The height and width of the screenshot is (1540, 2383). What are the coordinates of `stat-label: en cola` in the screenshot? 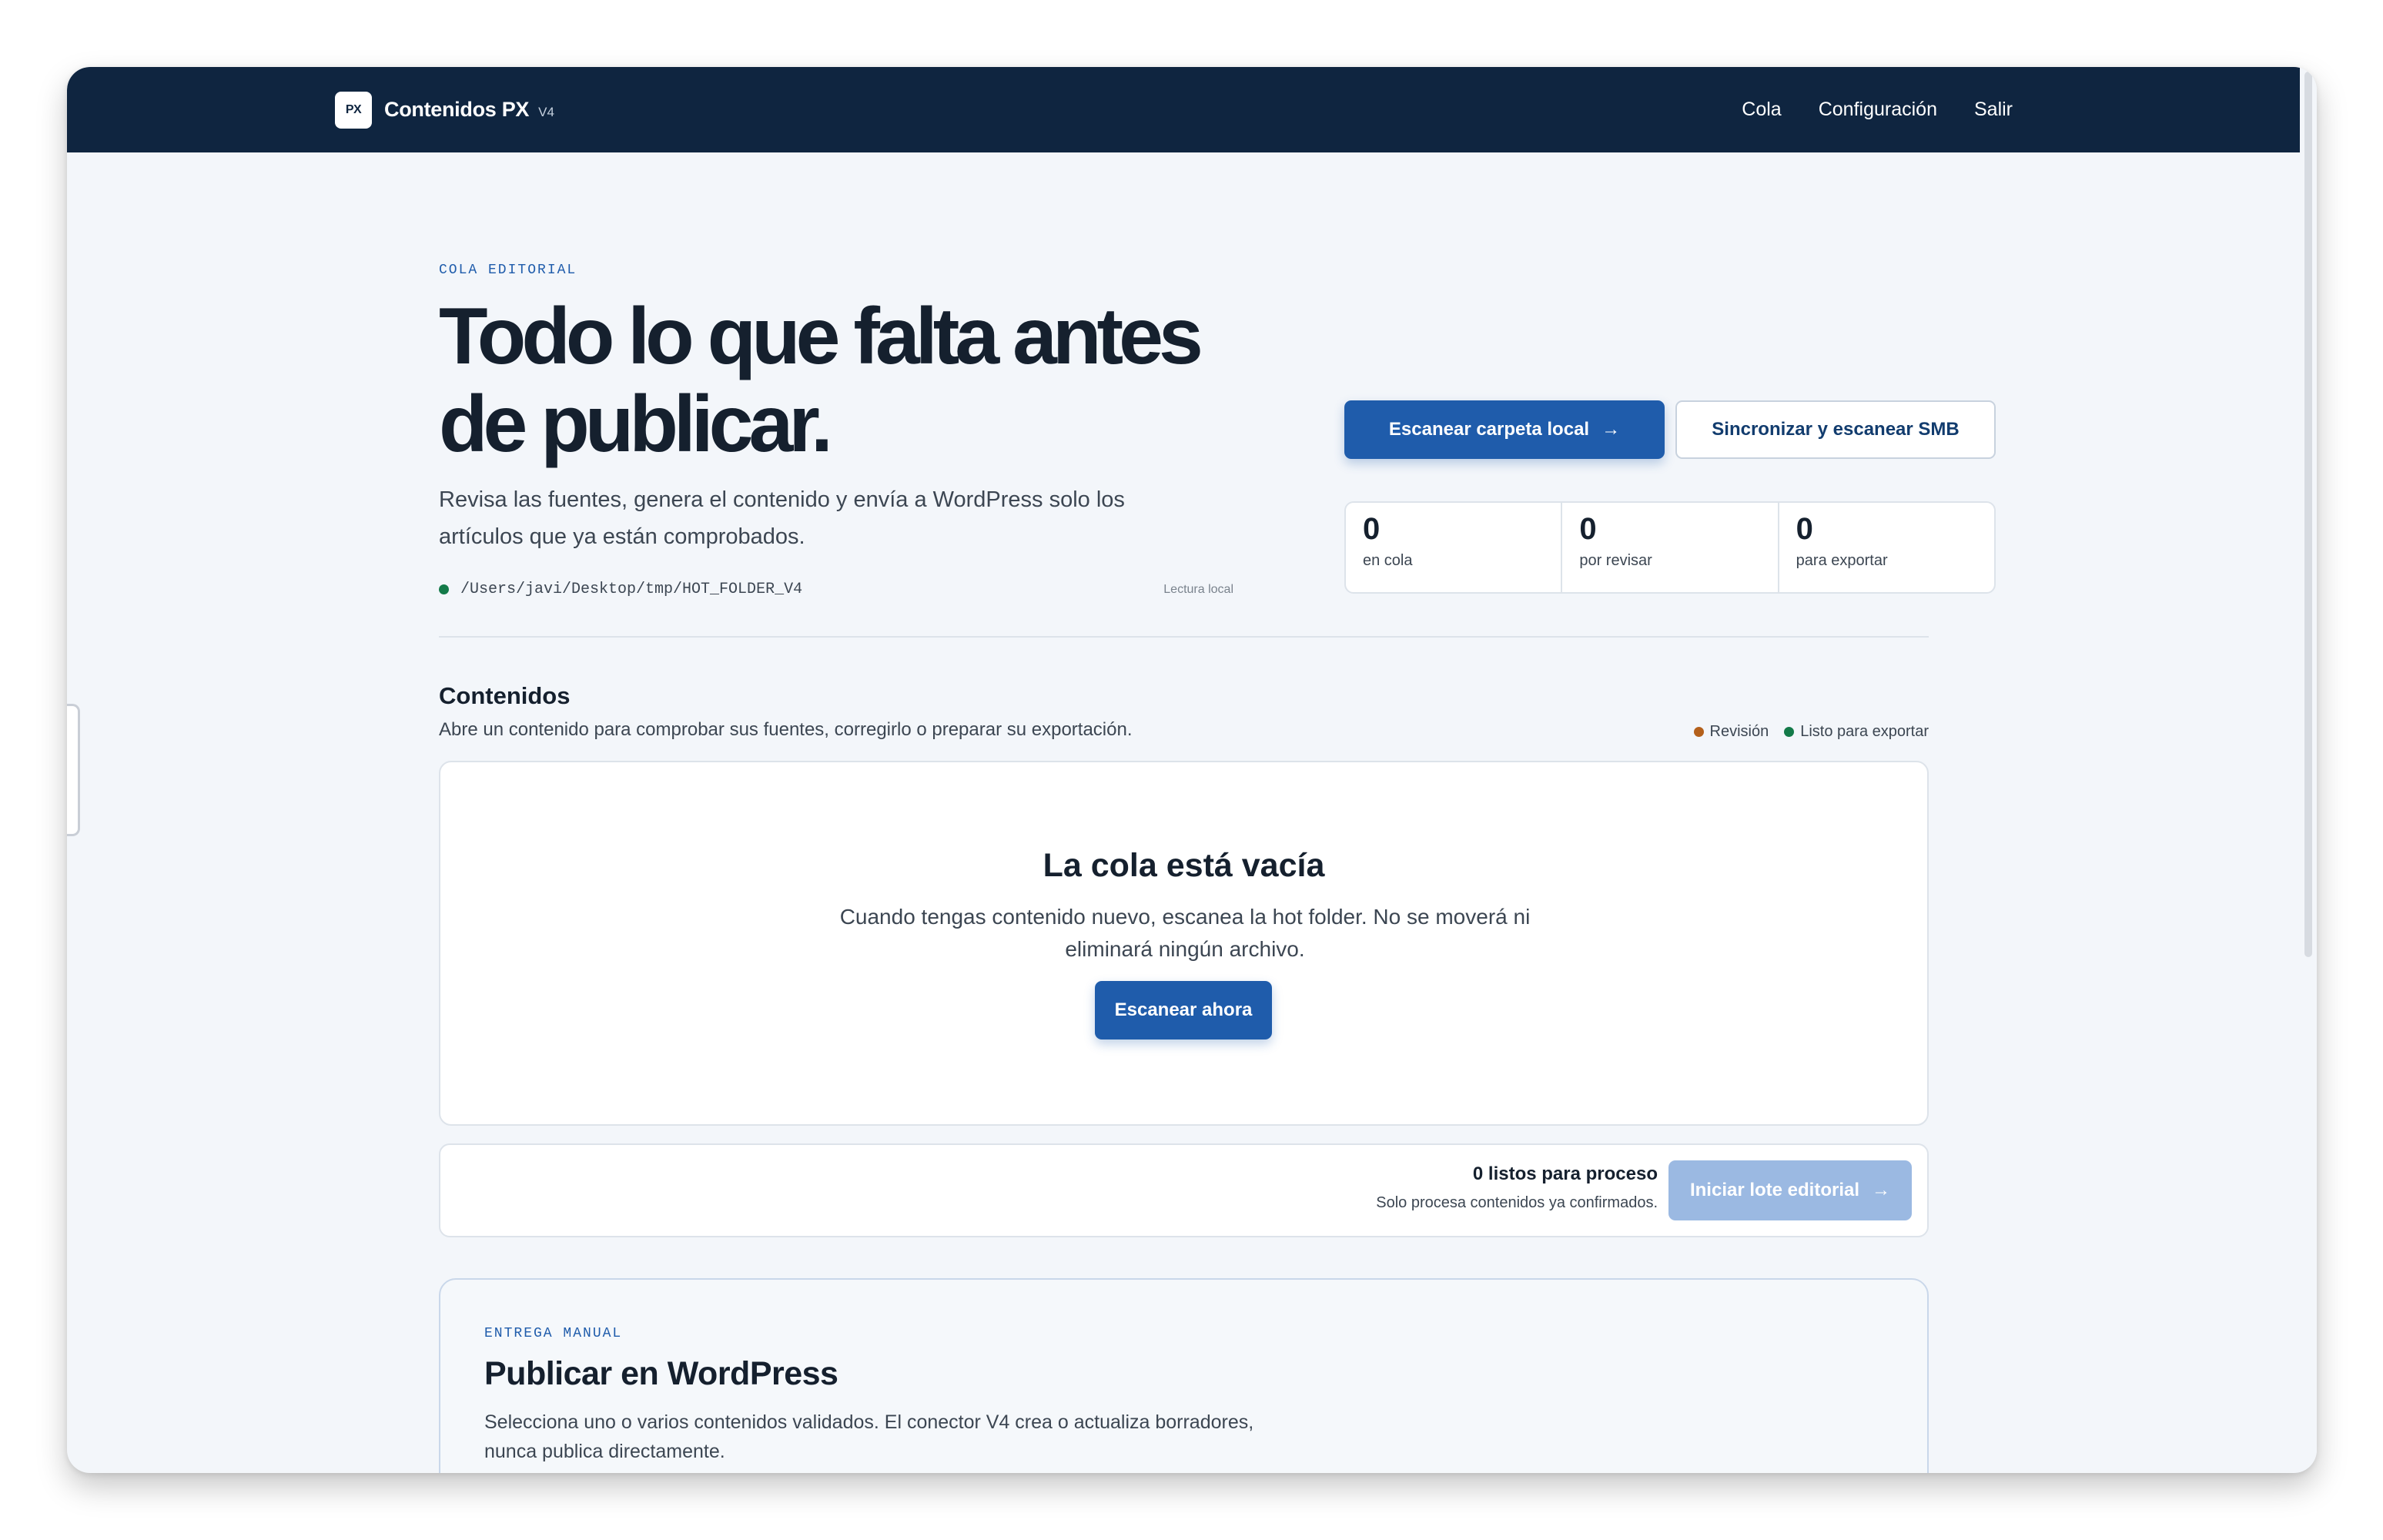 It's located at (1388, 560).